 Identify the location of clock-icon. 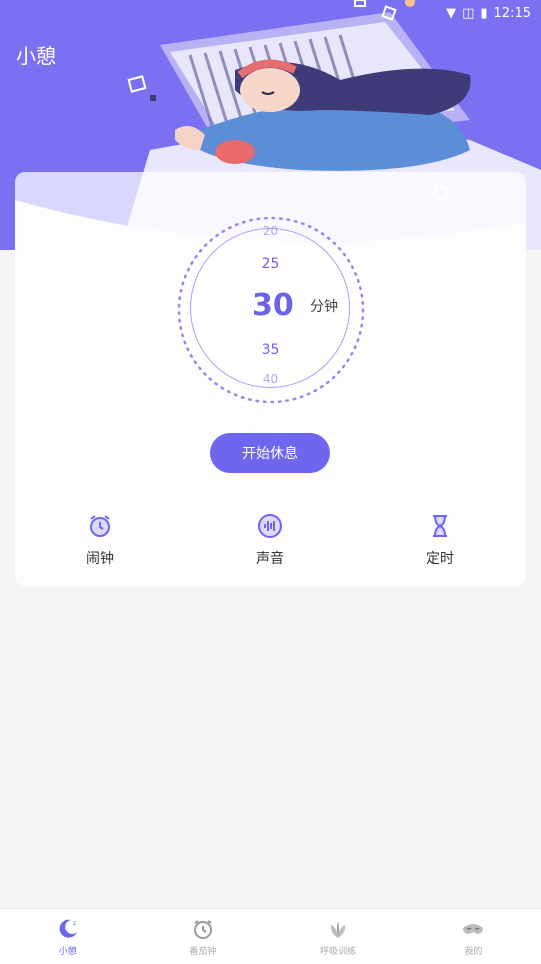
(202, 929).